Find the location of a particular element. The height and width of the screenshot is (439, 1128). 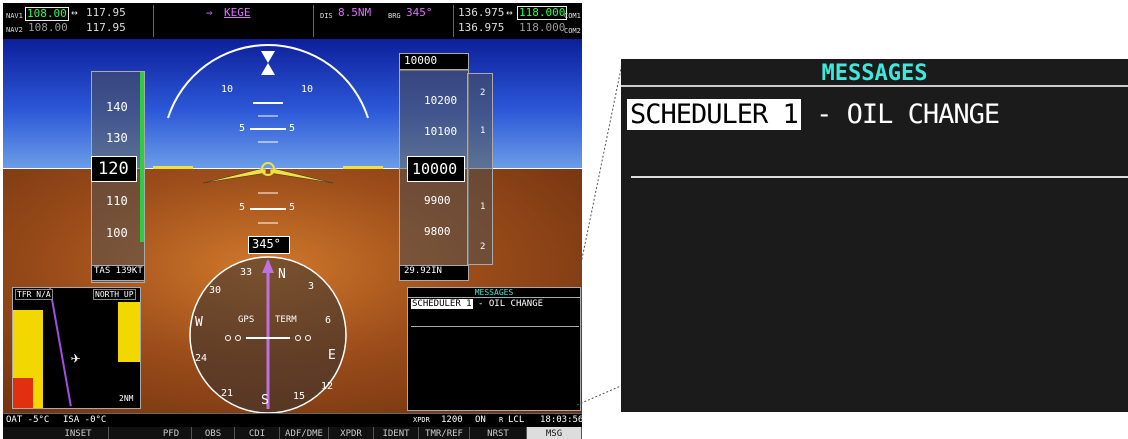

softkey-xpdr: XPDR is located at coordinates (351, 433).